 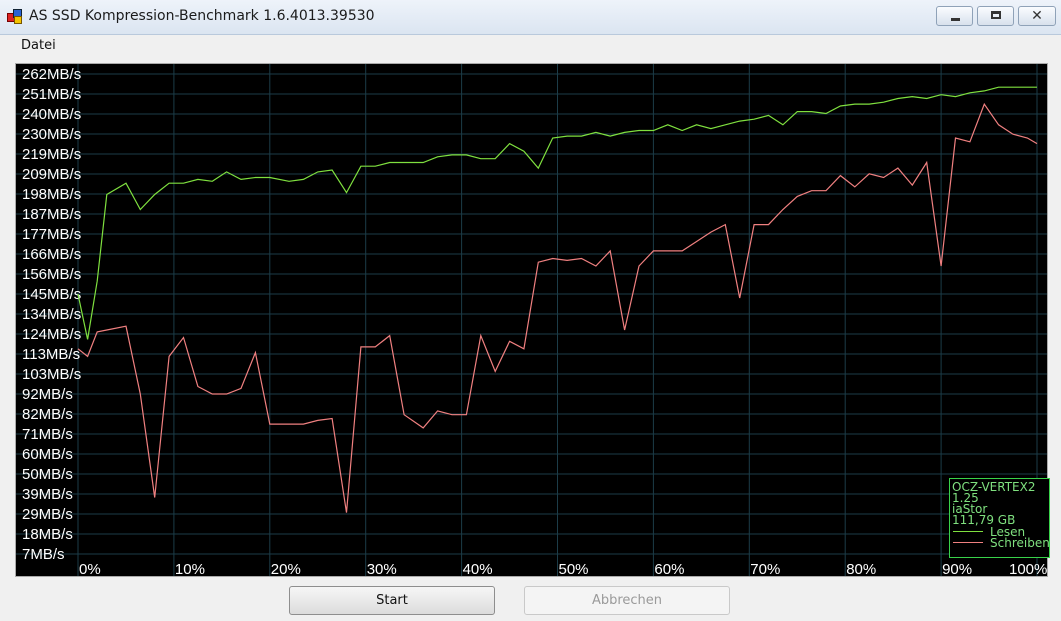 I want to click on y-tick-label: 240MB/s, so click(x=51, y=114).